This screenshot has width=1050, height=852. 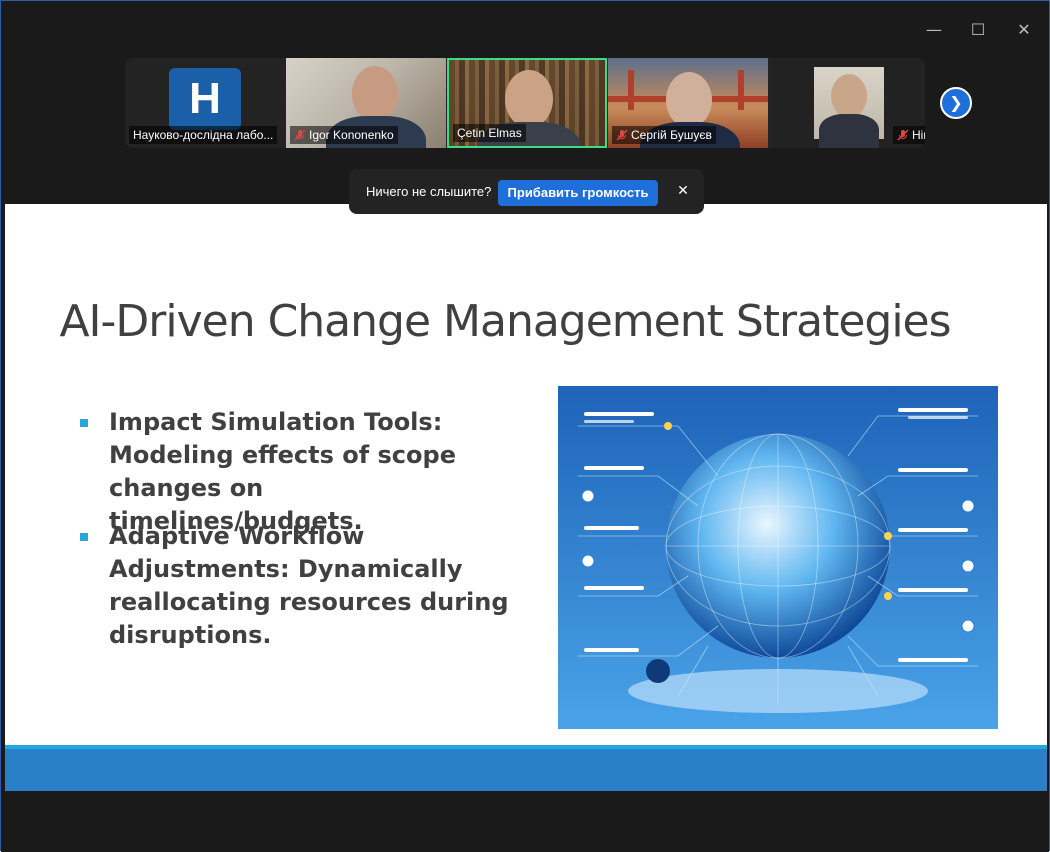 I want to click on minimize-button: —, so click(x=934, y=30).